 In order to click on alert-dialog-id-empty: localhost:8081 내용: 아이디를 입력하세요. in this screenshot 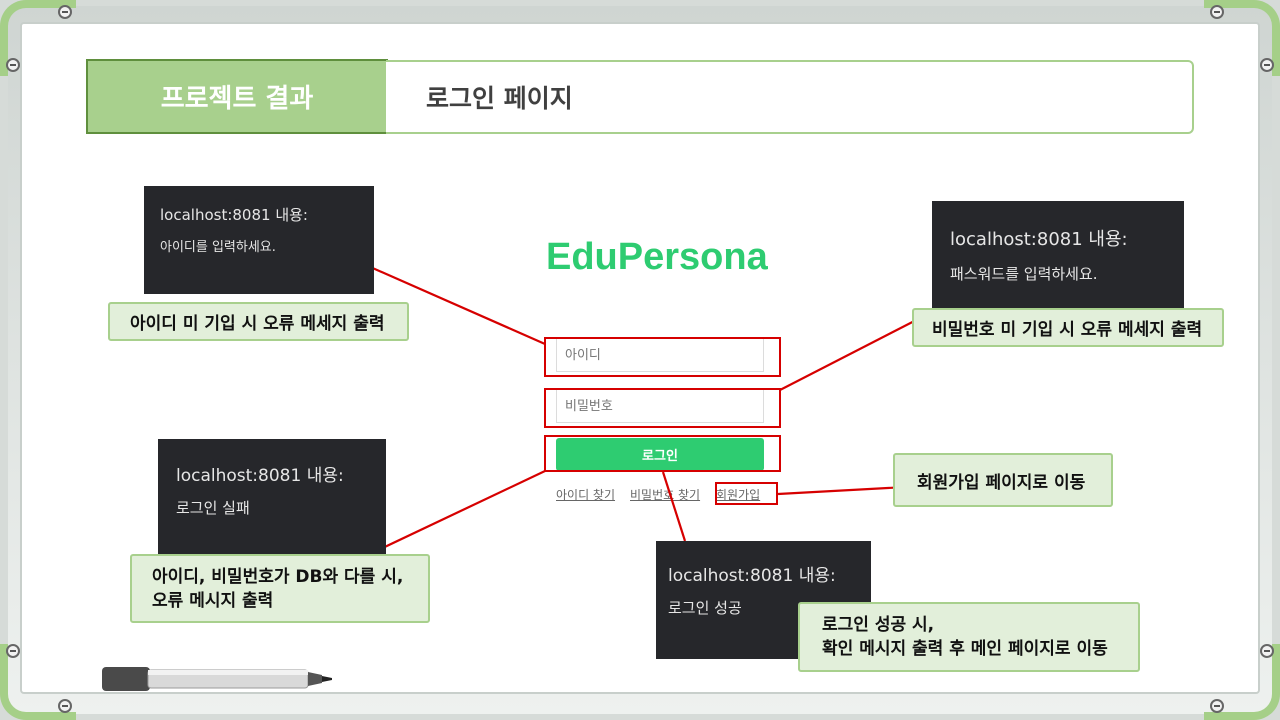, I will do `click(259, 240)`.